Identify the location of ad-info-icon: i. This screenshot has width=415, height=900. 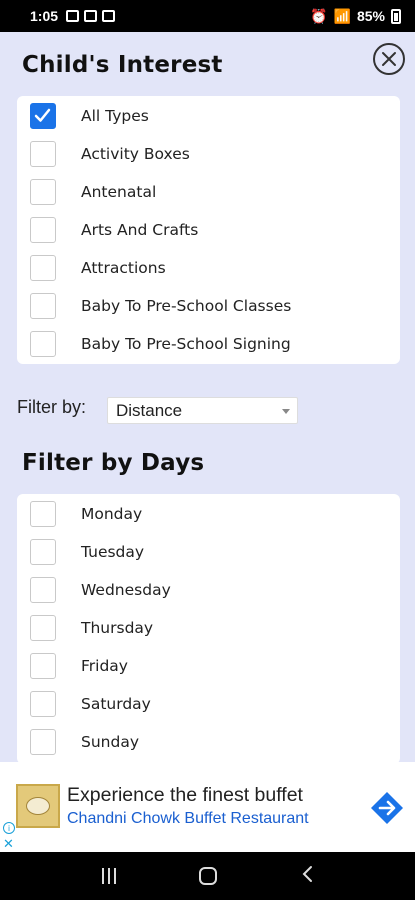
(9, 828).